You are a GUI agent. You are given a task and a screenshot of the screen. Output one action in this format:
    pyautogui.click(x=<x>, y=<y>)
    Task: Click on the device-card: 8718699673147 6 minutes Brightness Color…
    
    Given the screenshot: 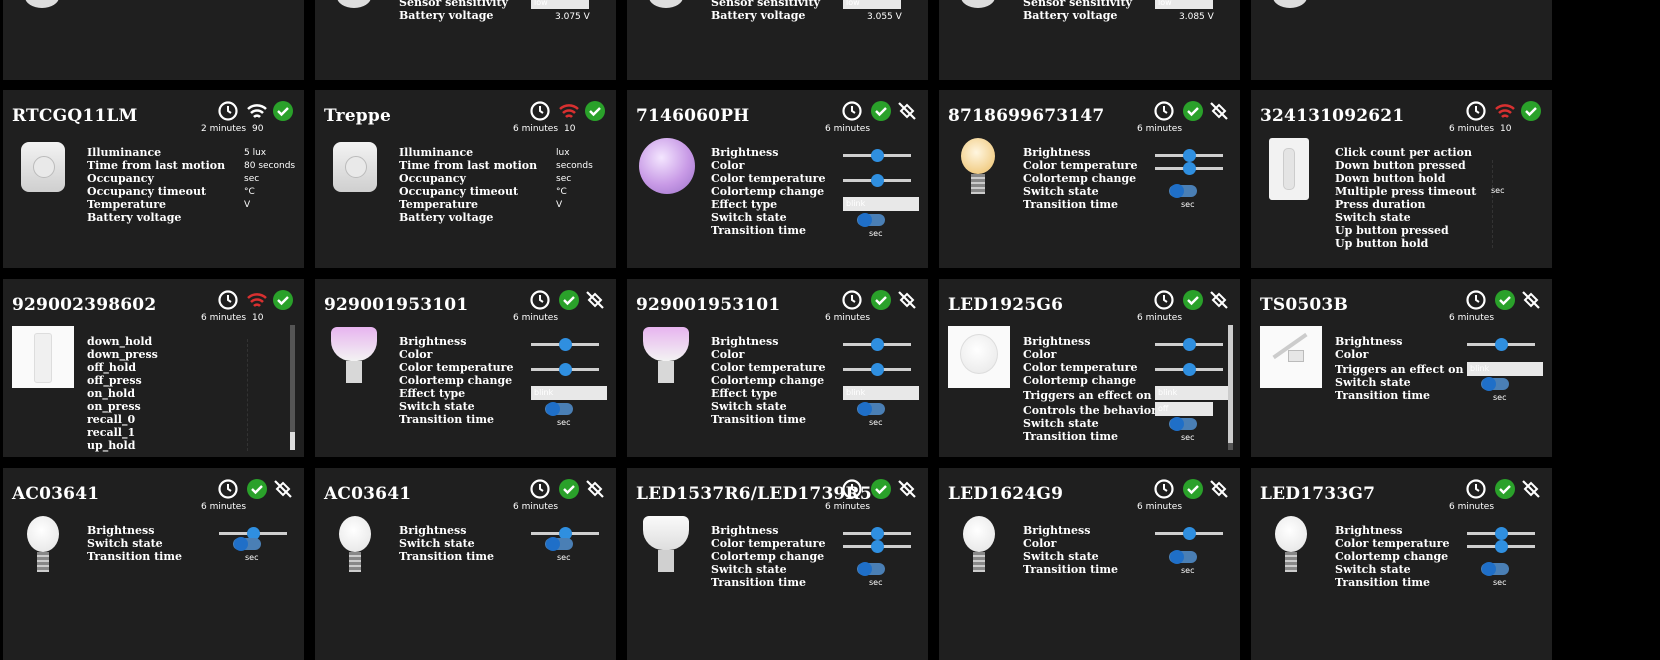 What is the action you would take?
    pyautogui.click(x=1089, y=179)
    